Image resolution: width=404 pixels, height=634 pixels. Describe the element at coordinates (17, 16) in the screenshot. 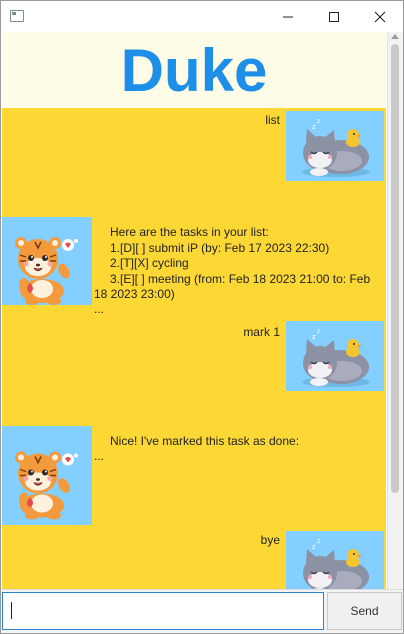

I see `app-icon` at that location.